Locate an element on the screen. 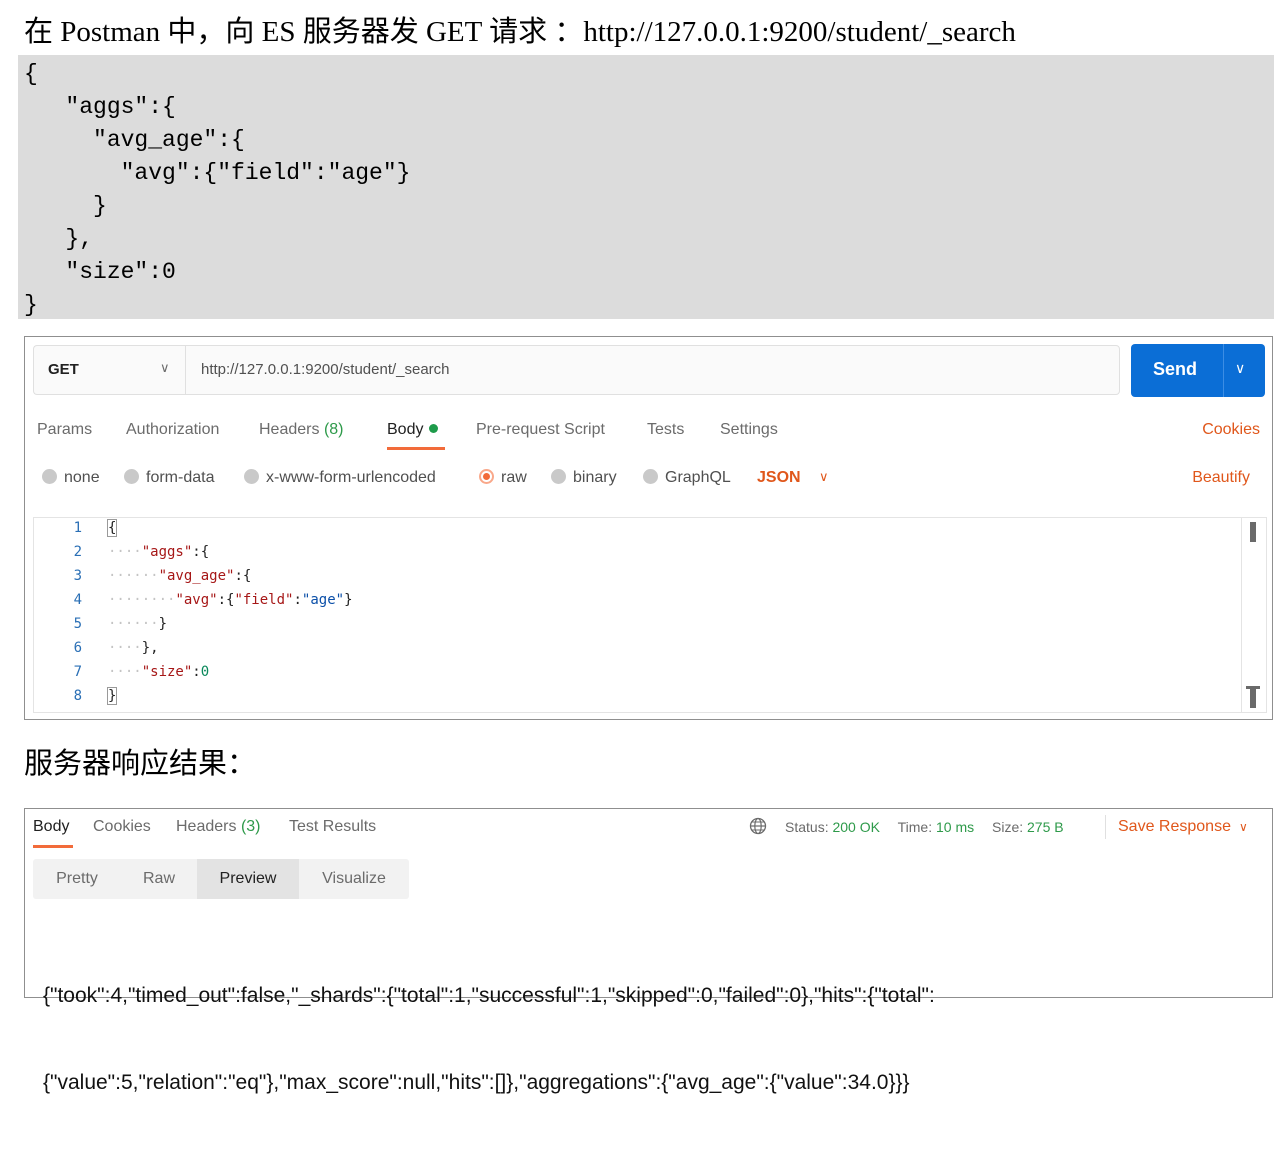 This screenshot has height=1155, width=1276. editor-line: 5 ······} is located at coordinates (644, 628).